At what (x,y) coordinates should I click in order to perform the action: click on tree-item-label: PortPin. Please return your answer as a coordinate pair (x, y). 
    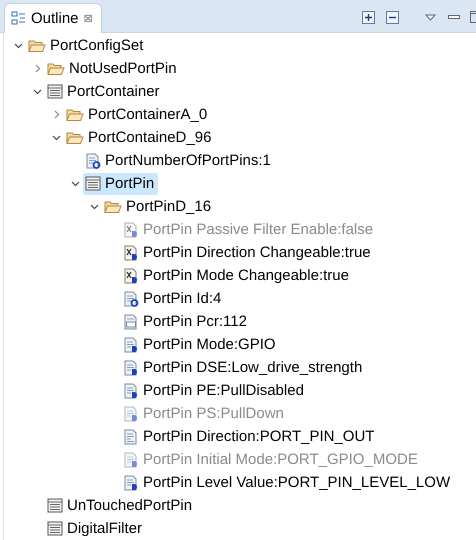
    Looking at the image, I should click on (129, 183).